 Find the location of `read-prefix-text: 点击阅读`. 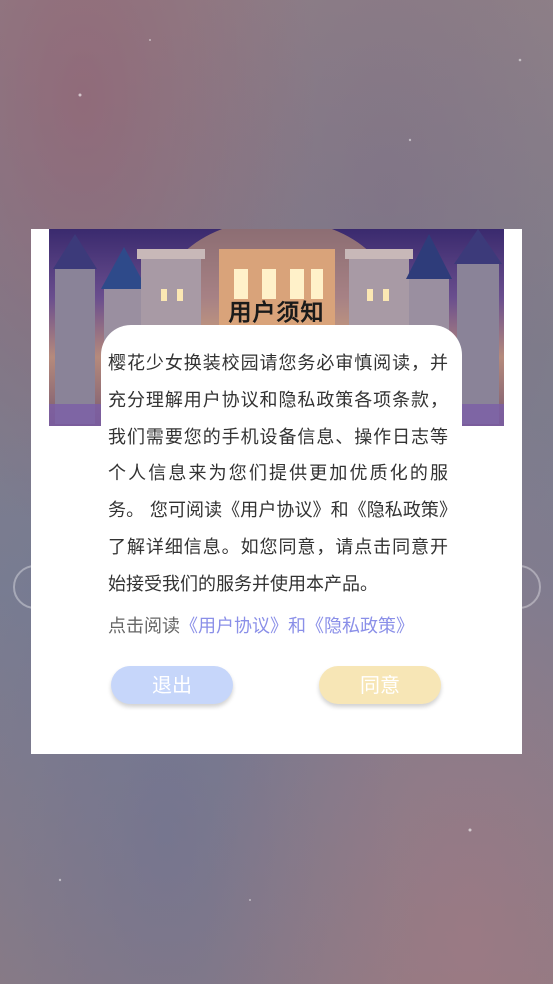

read-prefix-text: 点击阅读 is located at coordinates (144, 626).